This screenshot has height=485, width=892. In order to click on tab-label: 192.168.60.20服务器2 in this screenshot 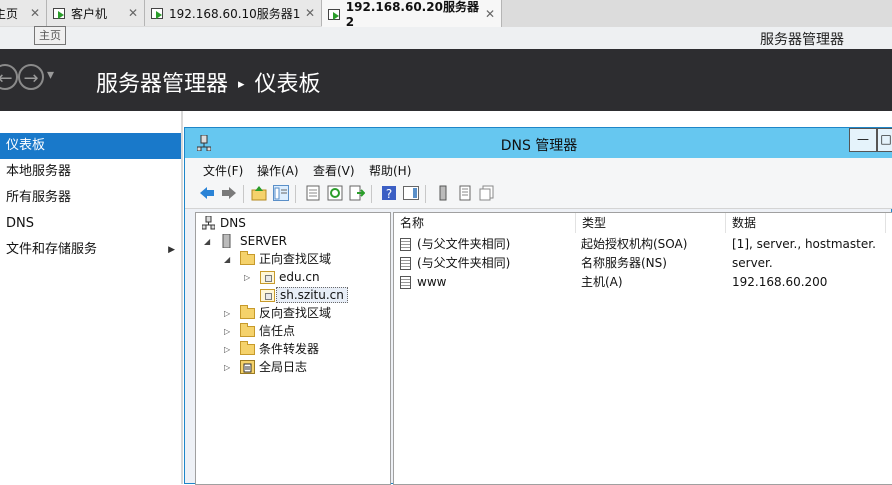, I will do `click(412, 14)`.